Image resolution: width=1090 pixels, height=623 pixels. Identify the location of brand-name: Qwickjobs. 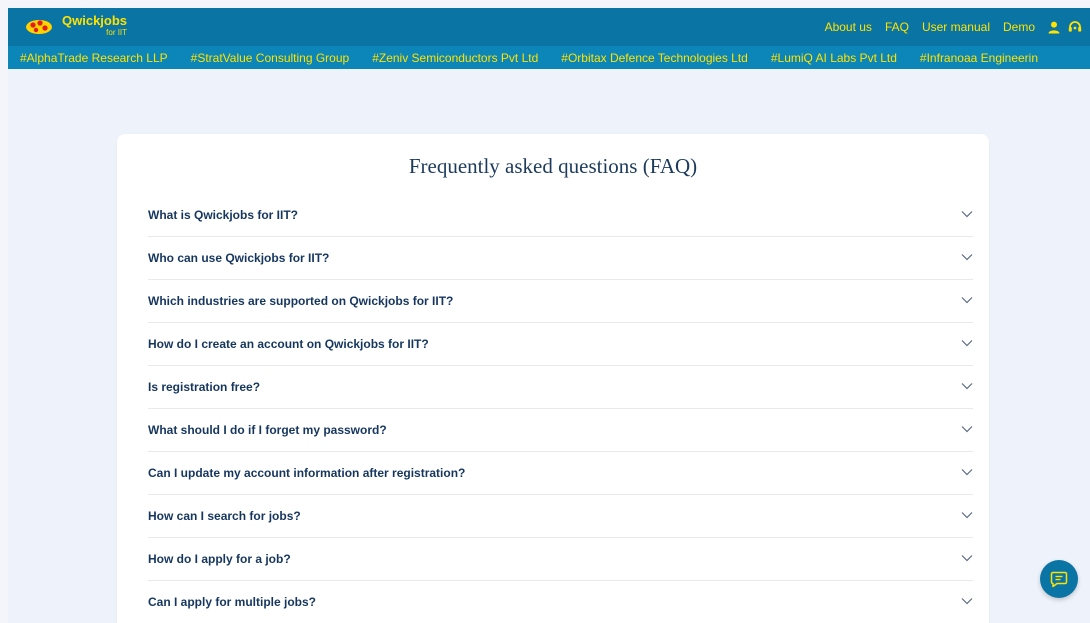
(95, 20).